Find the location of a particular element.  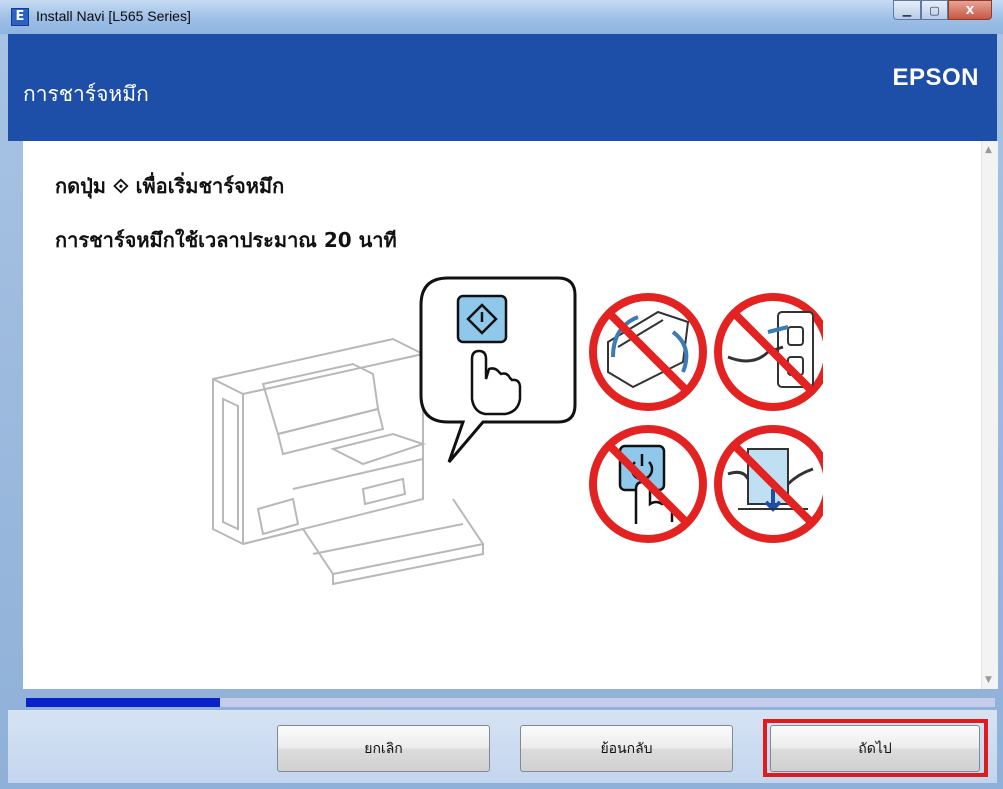

minimize-button: ▁ is located at coordinates (907, 10).